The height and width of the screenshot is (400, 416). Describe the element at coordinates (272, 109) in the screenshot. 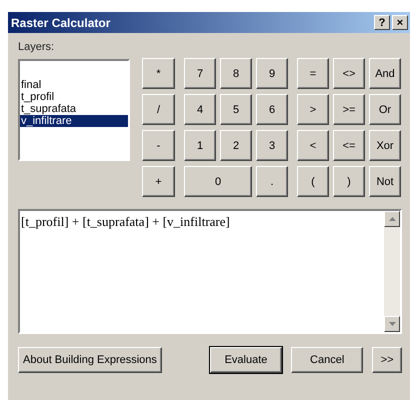

I see `digit-key: 6` at that location.